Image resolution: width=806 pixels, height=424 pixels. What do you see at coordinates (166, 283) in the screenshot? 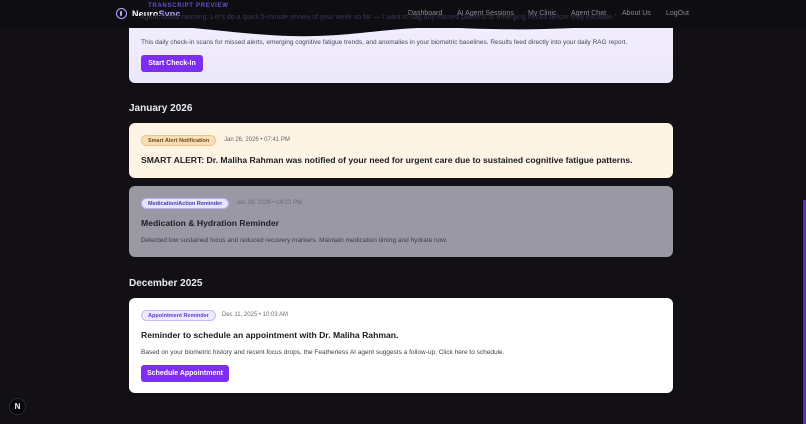
I see `month-heading-december: December 2025` at bounding box center [166, 283].